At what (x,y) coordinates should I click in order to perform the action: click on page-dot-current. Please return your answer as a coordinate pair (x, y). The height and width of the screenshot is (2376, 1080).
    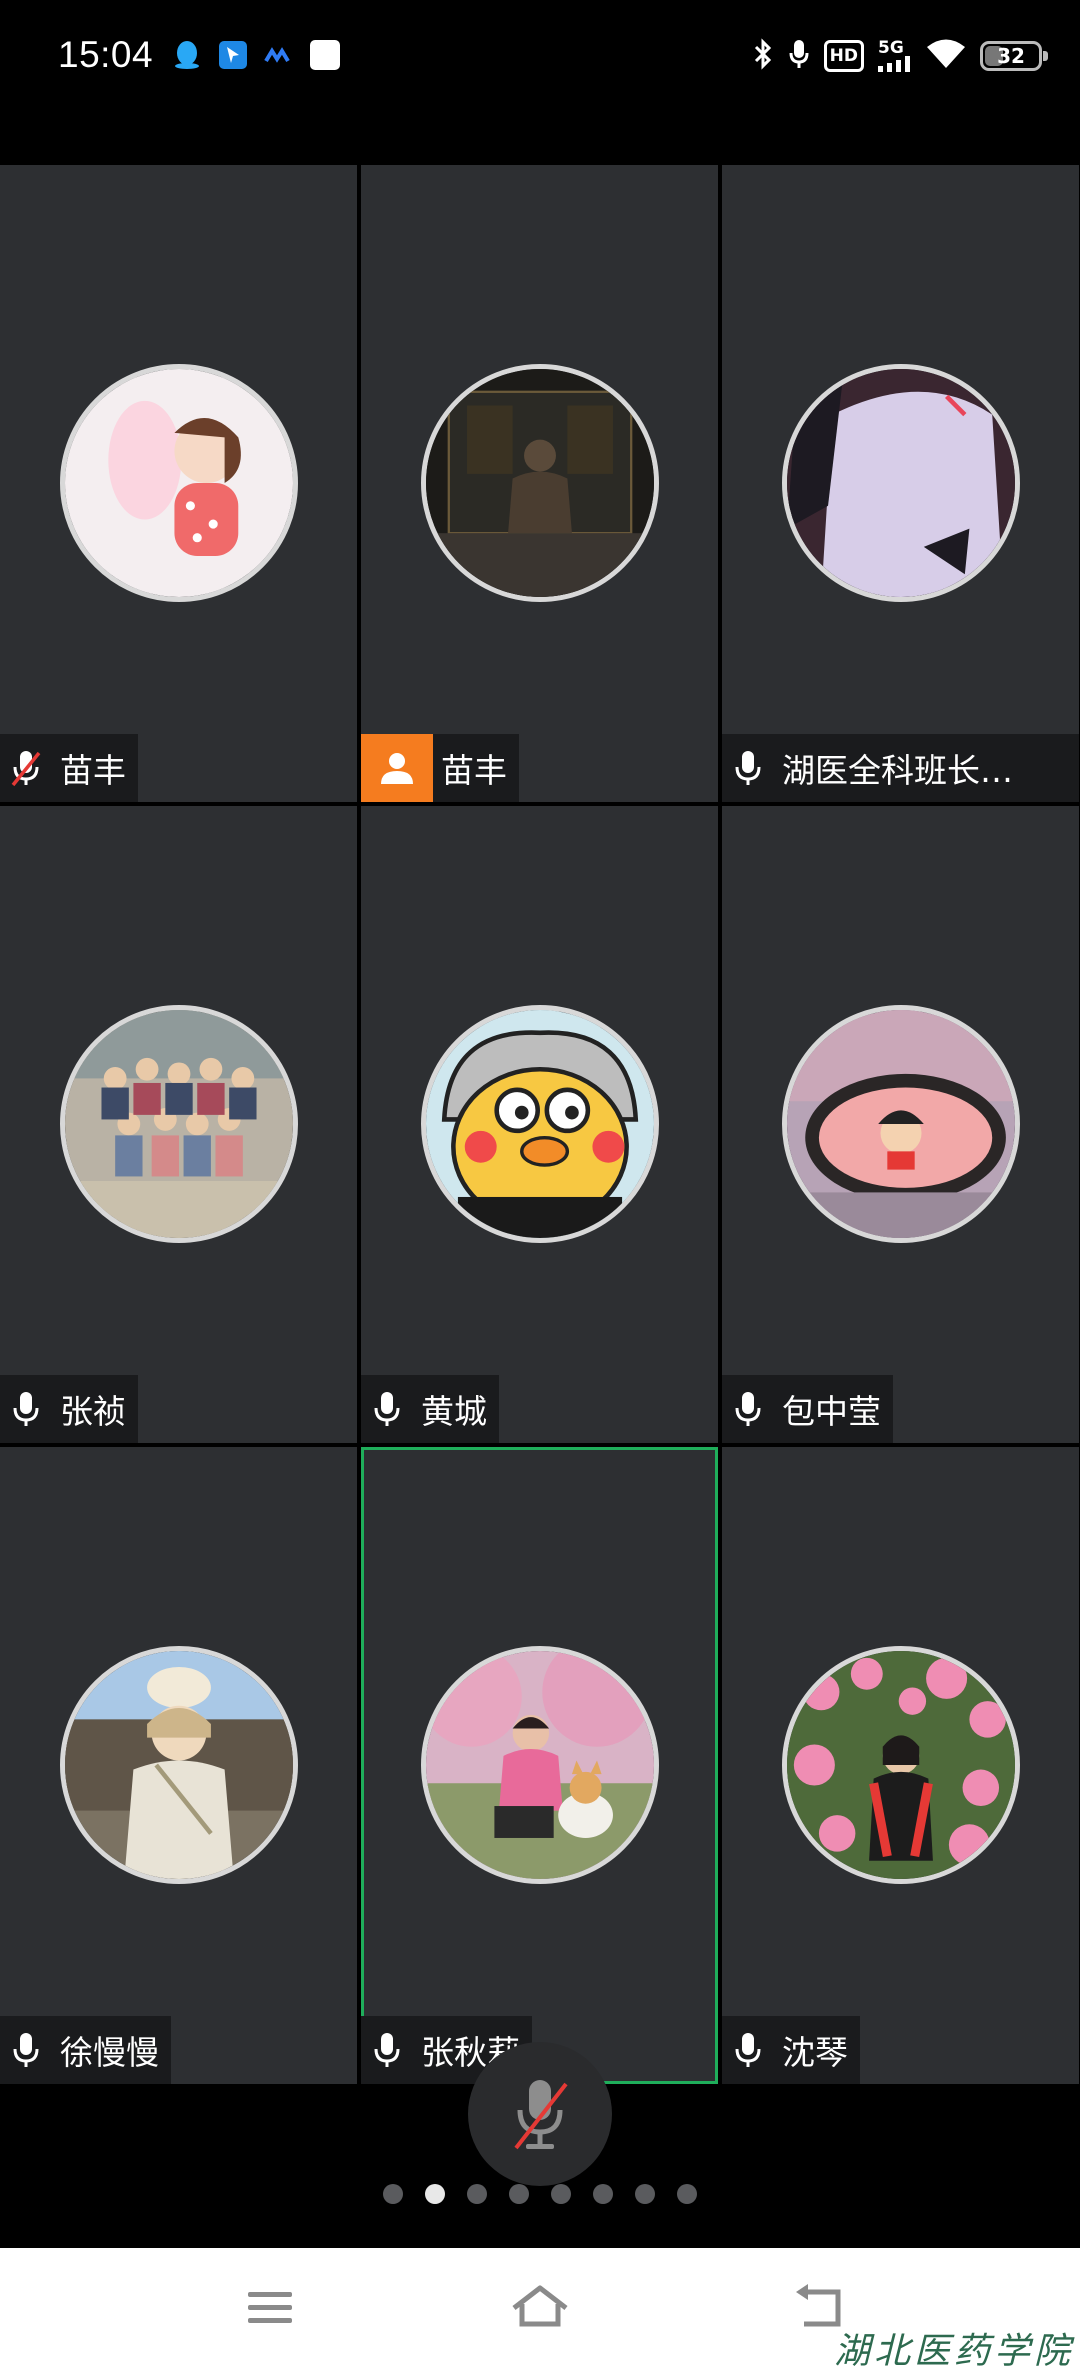
    Looking at the image, I should click on (435, 2194).